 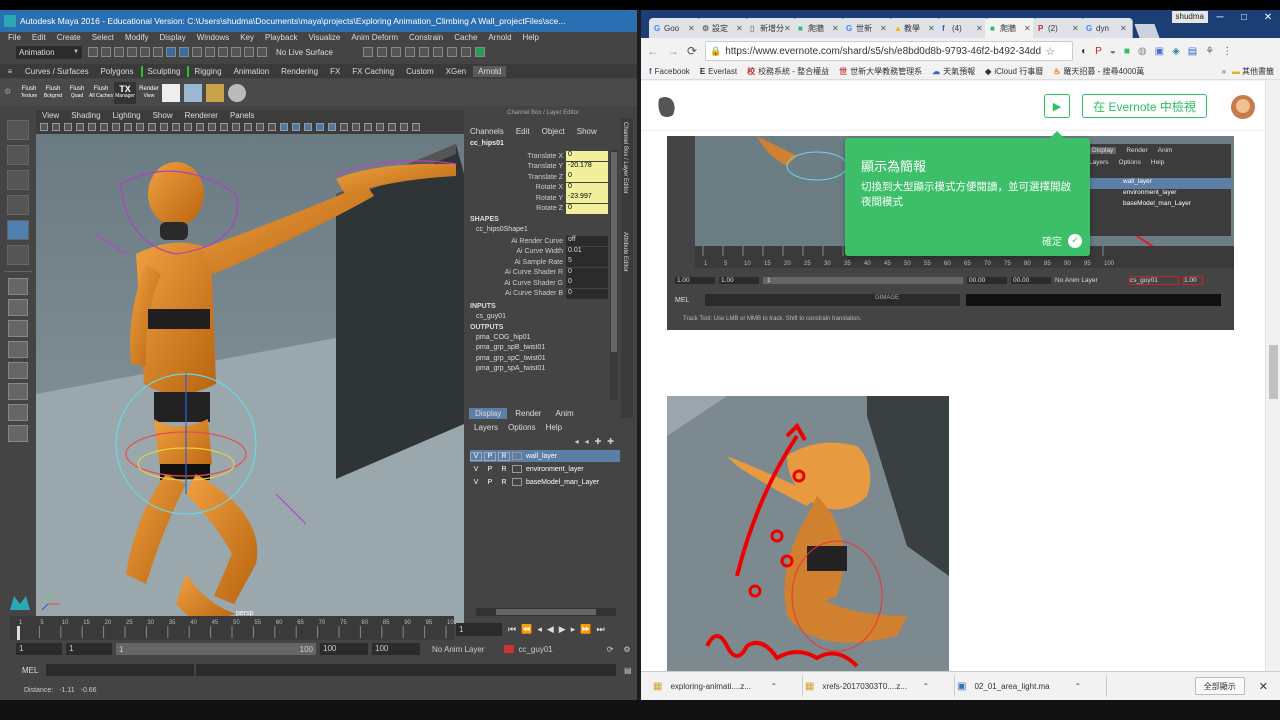 I want to click on render-view-icon, so click(x=437, y=52).